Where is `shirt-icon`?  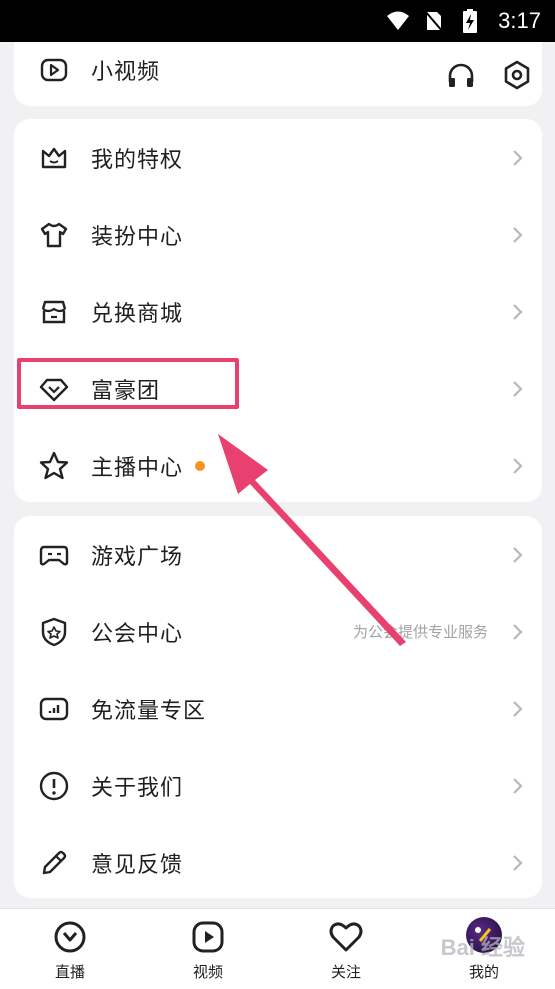 shirt-icon is located at coordinates (54, 235).